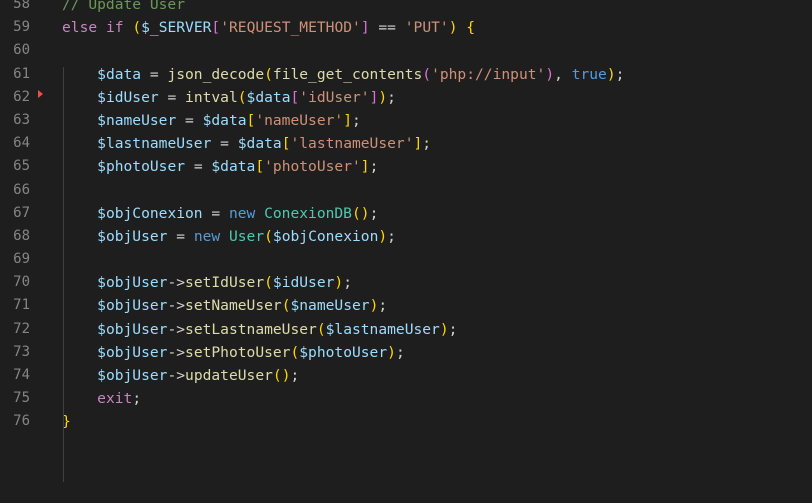 This screenshot has width=812, height=503. Describe the element at coordinates (21, 50) in the screenshot. I see `line-number: 60` at that location.